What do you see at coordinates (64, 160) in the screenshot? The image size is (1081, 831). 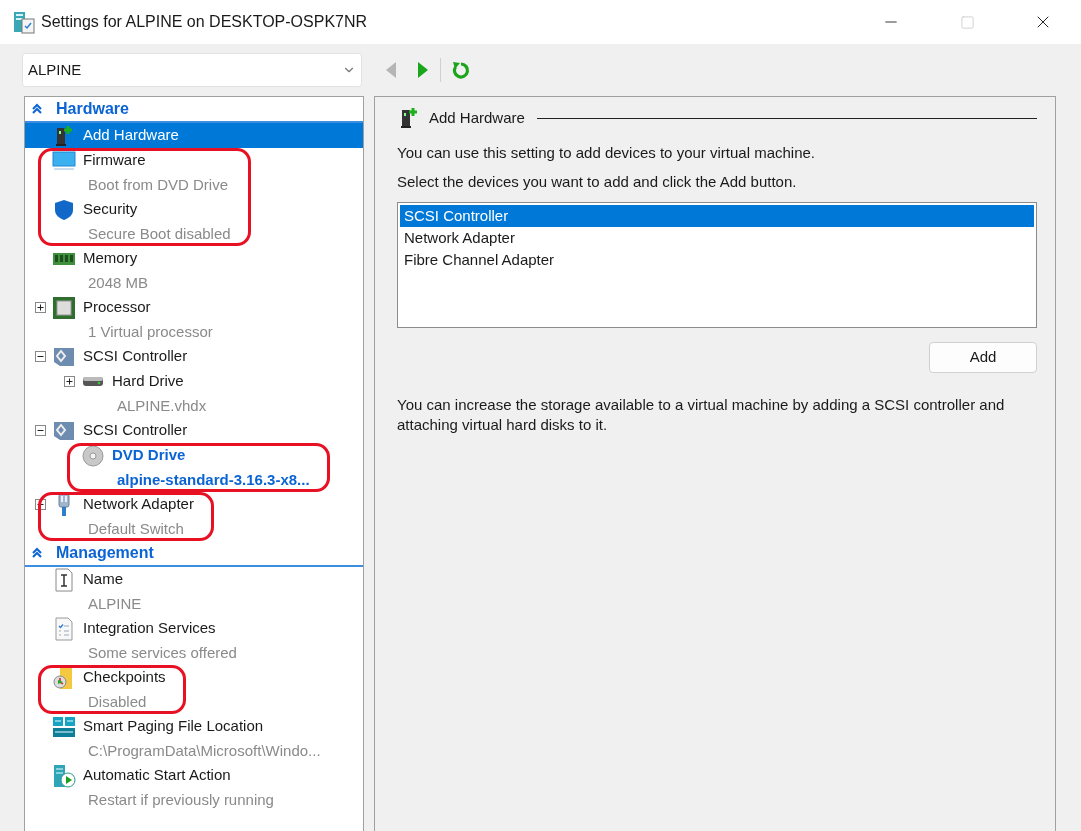 I see `monitor-icon` at bounding box center [64, 160].